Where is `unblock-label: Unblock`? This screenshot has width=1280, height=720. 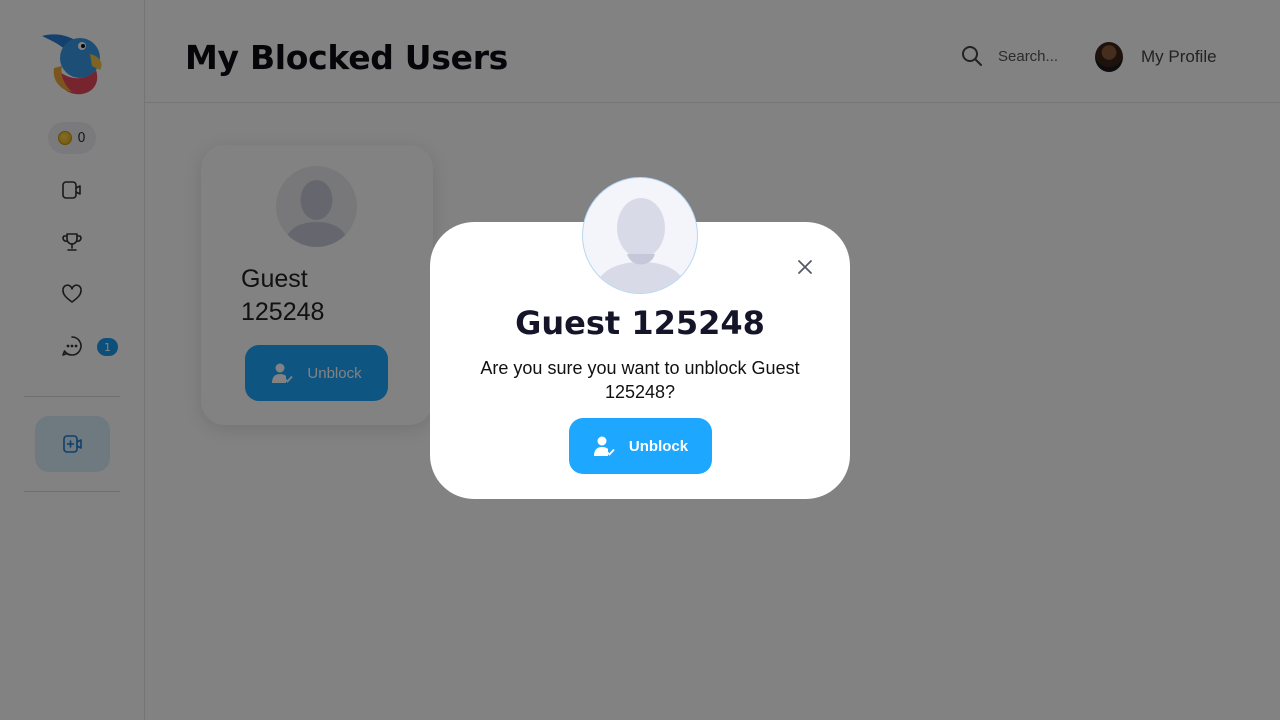 unblock-label: Unblock is located at coordinates (658, 446).